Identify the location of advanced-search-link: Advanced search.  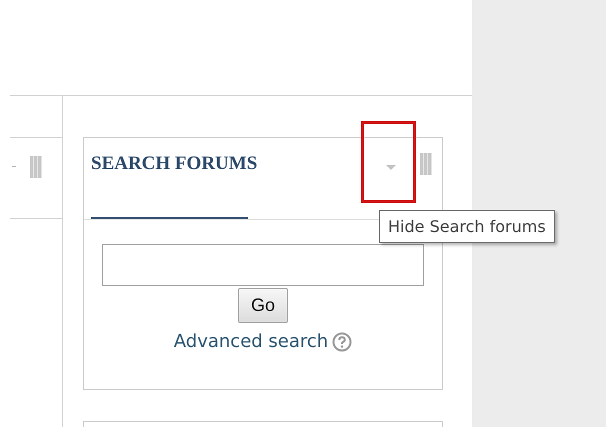
(251, 341).